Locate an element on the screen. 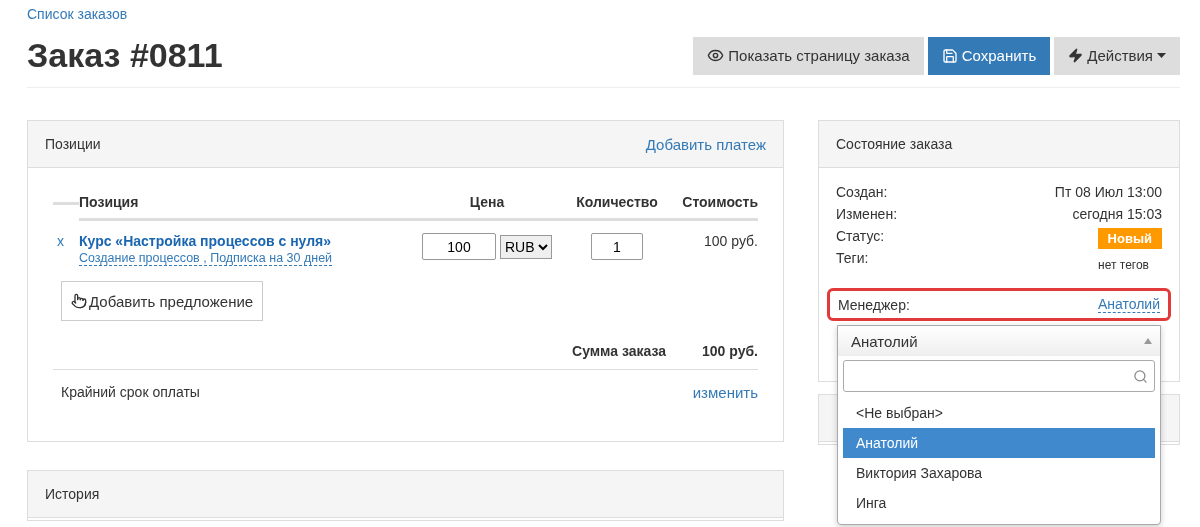 The width and height of the screenshot is (1200, 527). panel-title: История is located at coordinates (72, 494).